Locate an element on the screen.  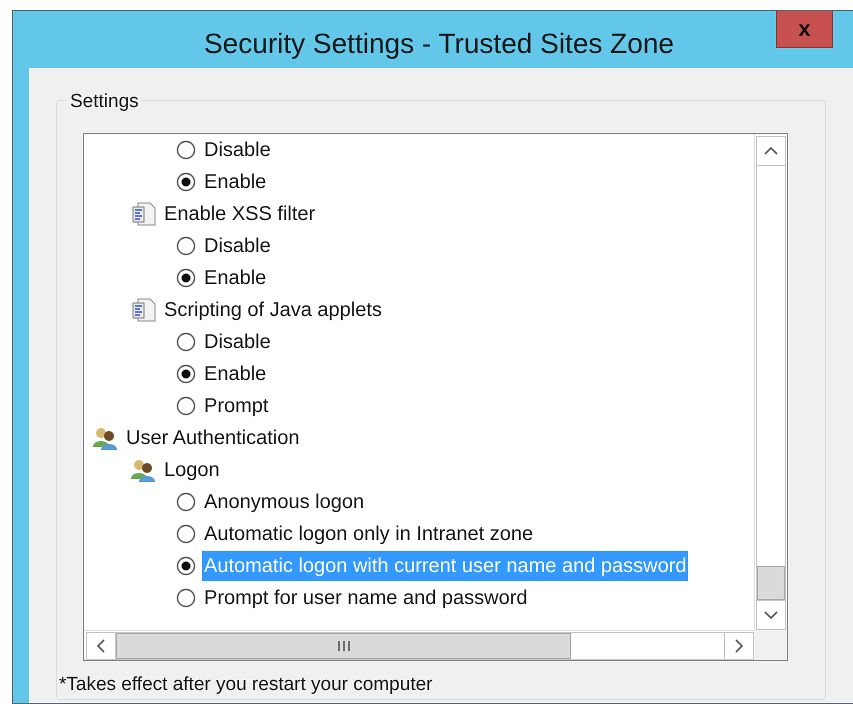
option-label: Anonymous logon is located at coordinates (284, 502).